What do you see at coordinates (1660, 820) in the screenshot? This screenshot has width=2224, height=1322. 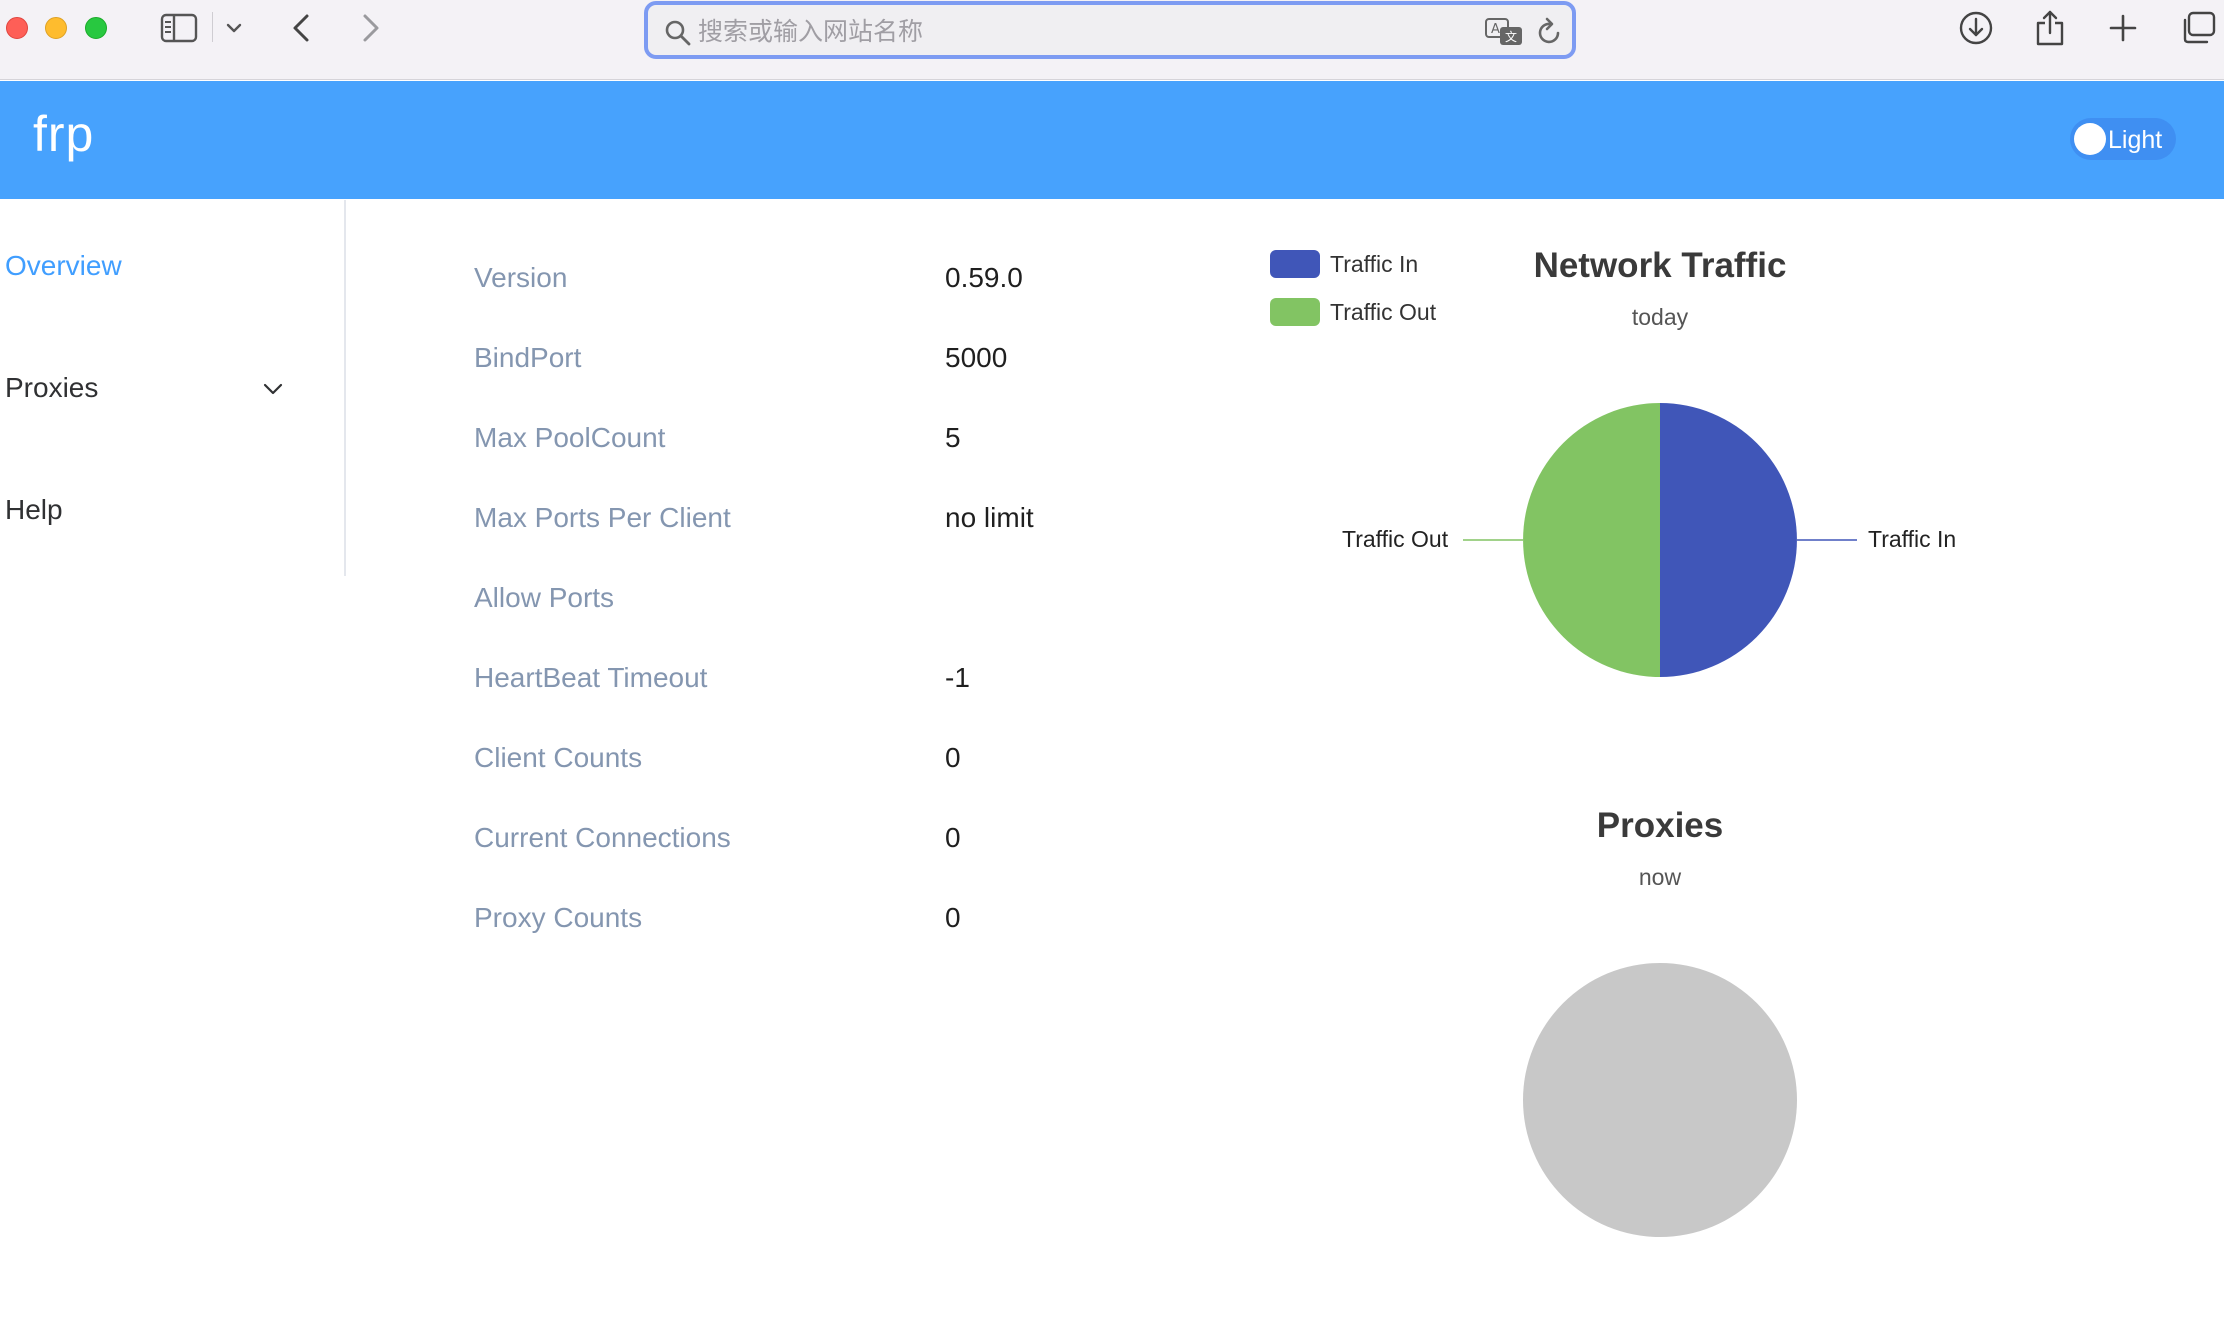 I see `charts-canvas` at bounding box center [1660, 820].